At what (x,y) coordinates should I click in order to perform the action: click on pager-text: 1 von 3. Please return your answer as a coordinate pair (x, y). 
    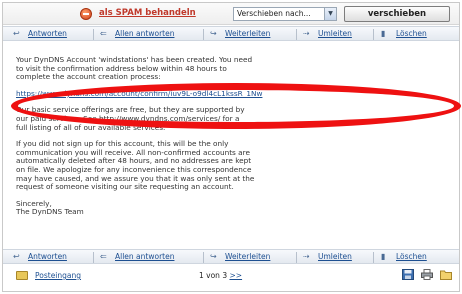
    Looking at the image, I should click on (213, 275).